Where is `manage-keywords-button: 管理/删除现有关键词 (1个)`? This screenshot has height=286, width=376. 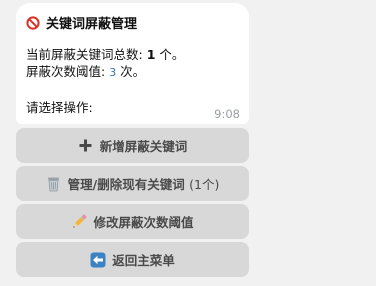 manage-keywords-button: 管理/删除现有关键词 (1个) is located at coordinates (132, 183).